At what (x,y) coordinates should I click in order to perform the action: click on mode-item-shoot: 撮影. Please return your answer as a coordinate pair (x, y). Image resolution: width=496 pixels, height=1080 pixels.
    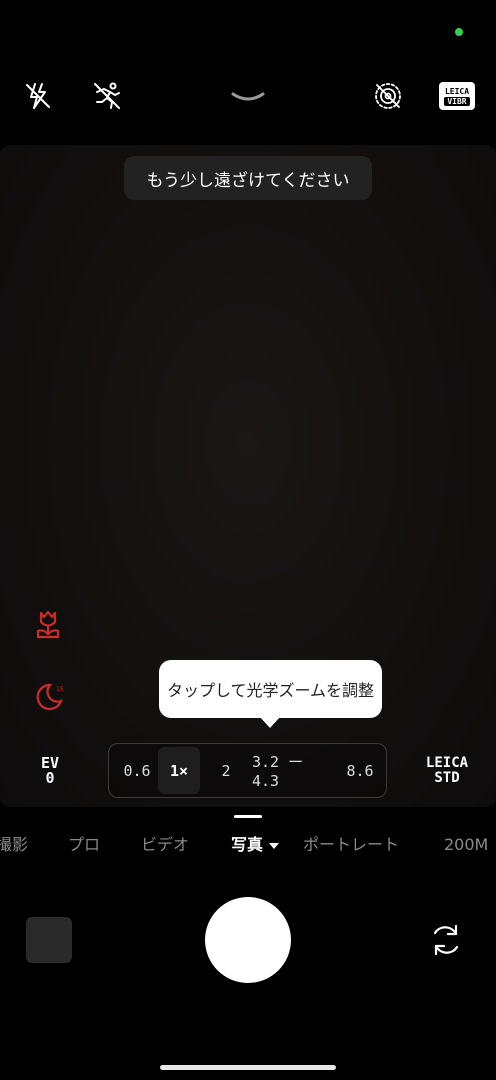
    Looking at the image, I should click on (14, 845).